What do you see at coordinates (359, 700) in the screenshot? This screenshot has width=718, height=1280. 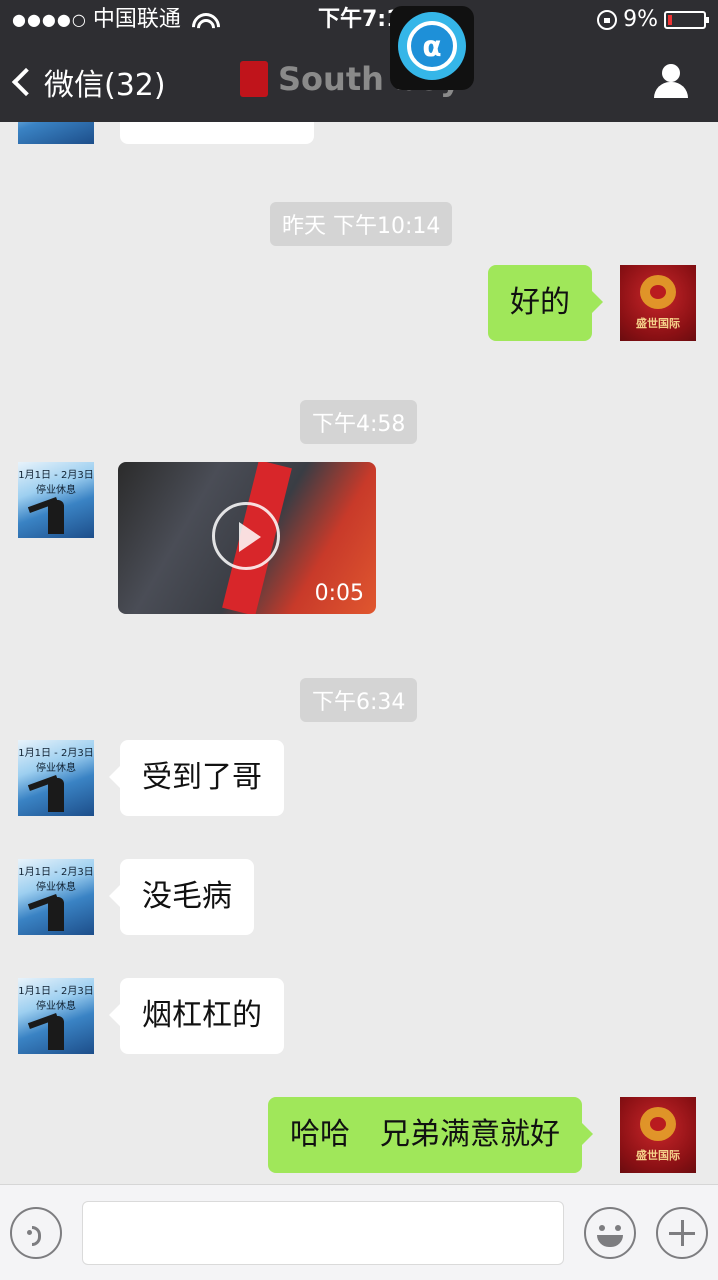 I see `timestamp: 下午6:34` at bounding box center [359, 700].